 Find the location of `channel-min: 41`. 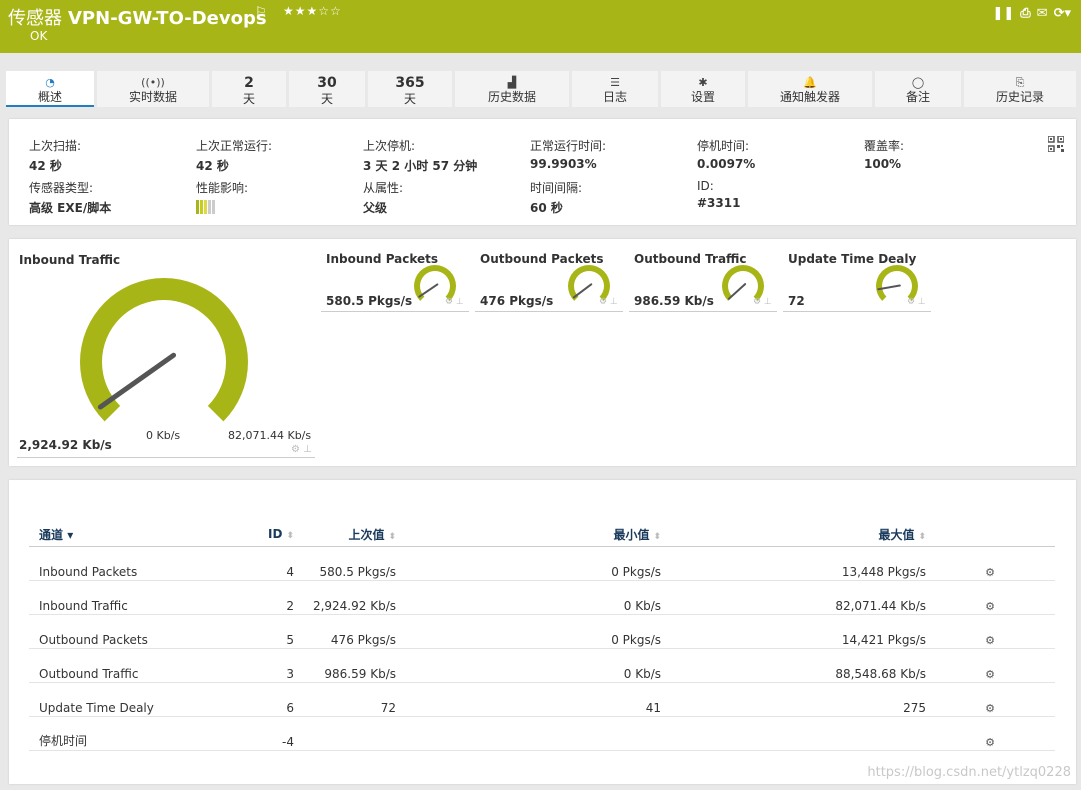

channel-min: 41 is located at coordinates (528, 699).